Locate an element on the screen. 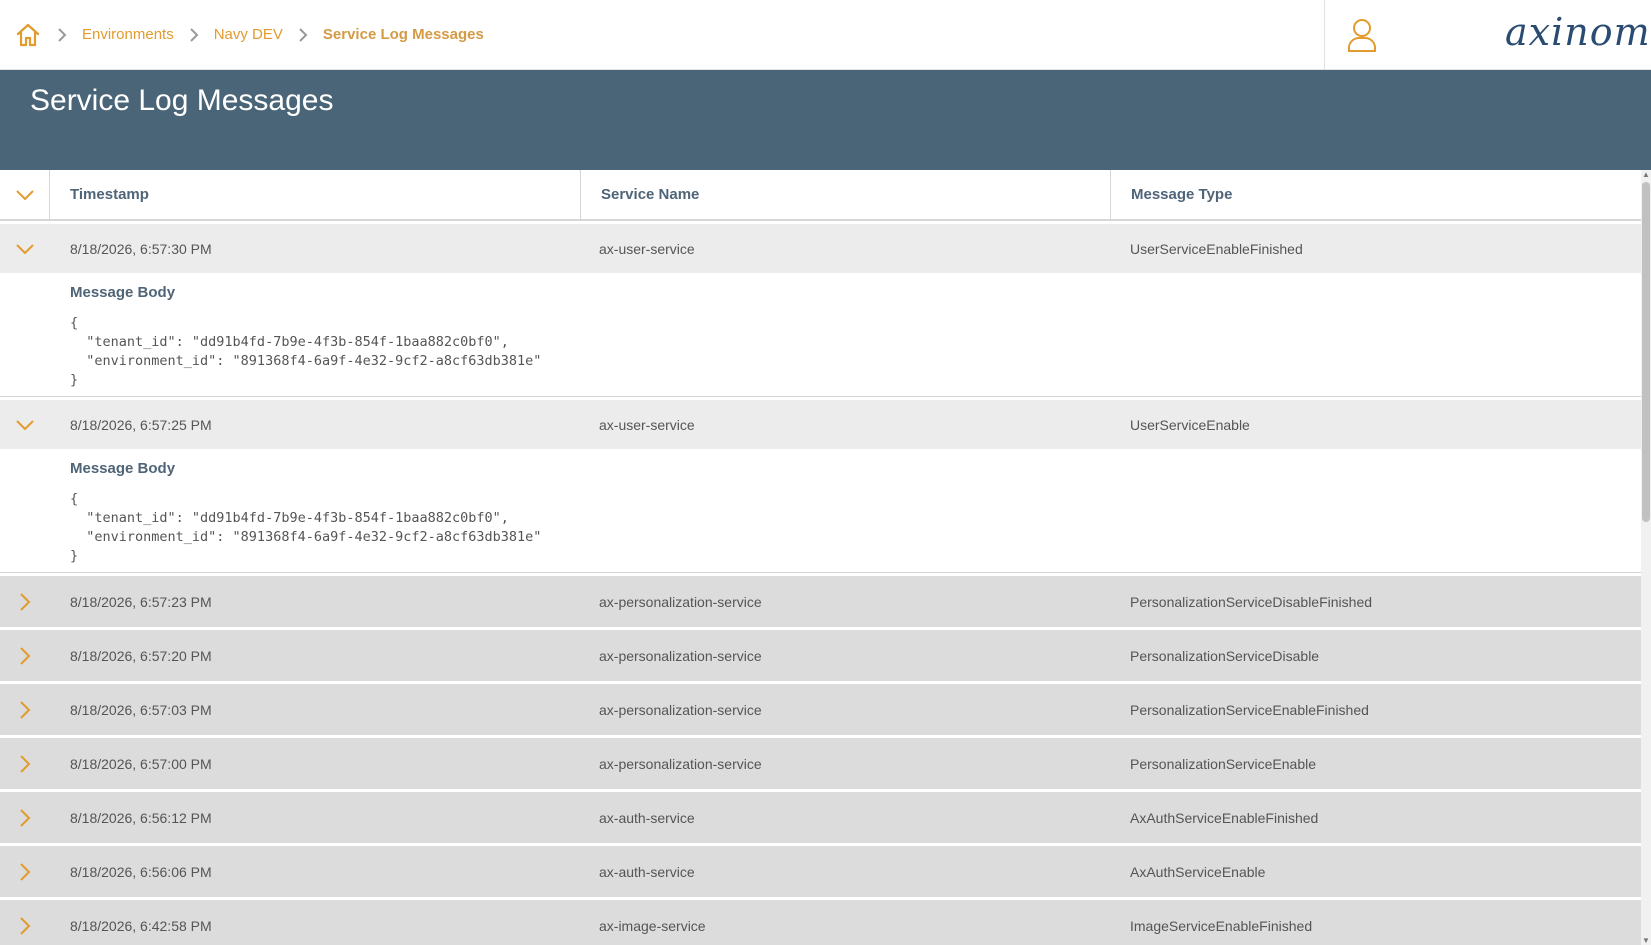 Image resolution: width=1651 pixels, height=945 pixels. column-header-message-type: Message Type is located at coordinates (1376, 194).